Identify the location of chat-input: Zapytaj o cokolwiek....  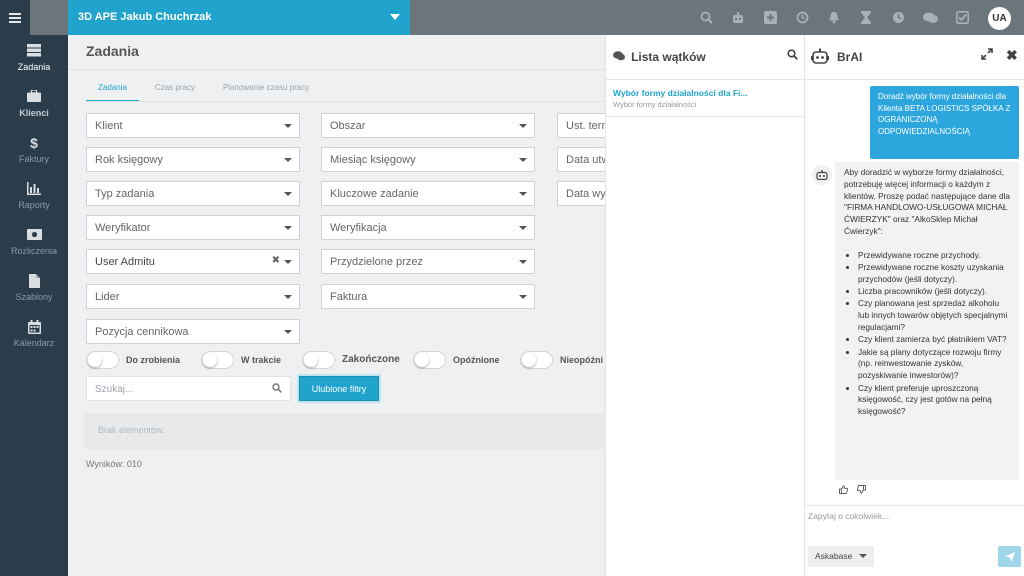
(848, 516).